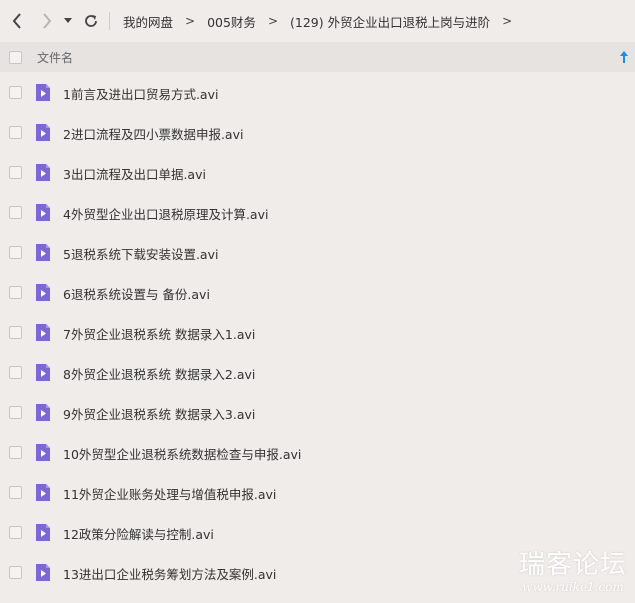  What do you see at coordinates (165, 213) in the screenshot?
I see `file-name: 4外贸型企业出口退税原理及计算.avi` at bounding box center [165, 213].